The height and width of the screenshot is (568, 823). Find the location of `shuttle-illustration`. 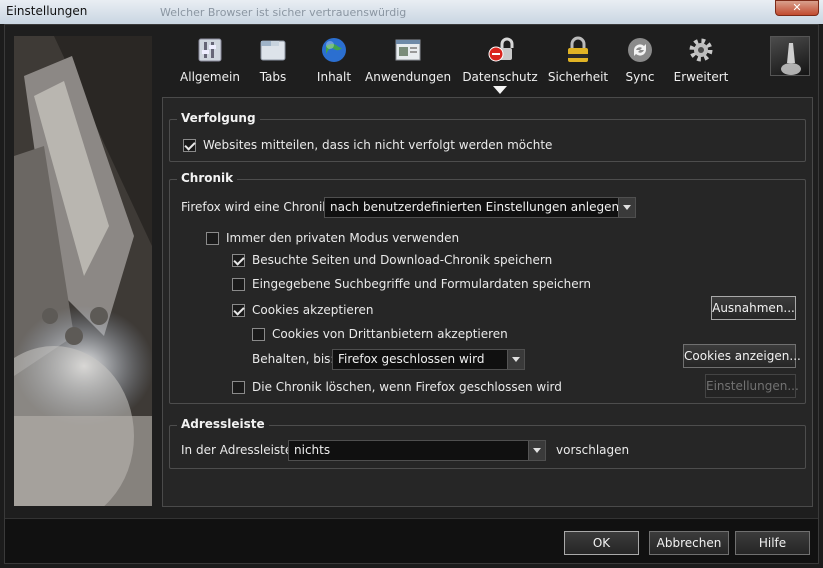

shuttle-illustration is located at coordinates (83, 271).